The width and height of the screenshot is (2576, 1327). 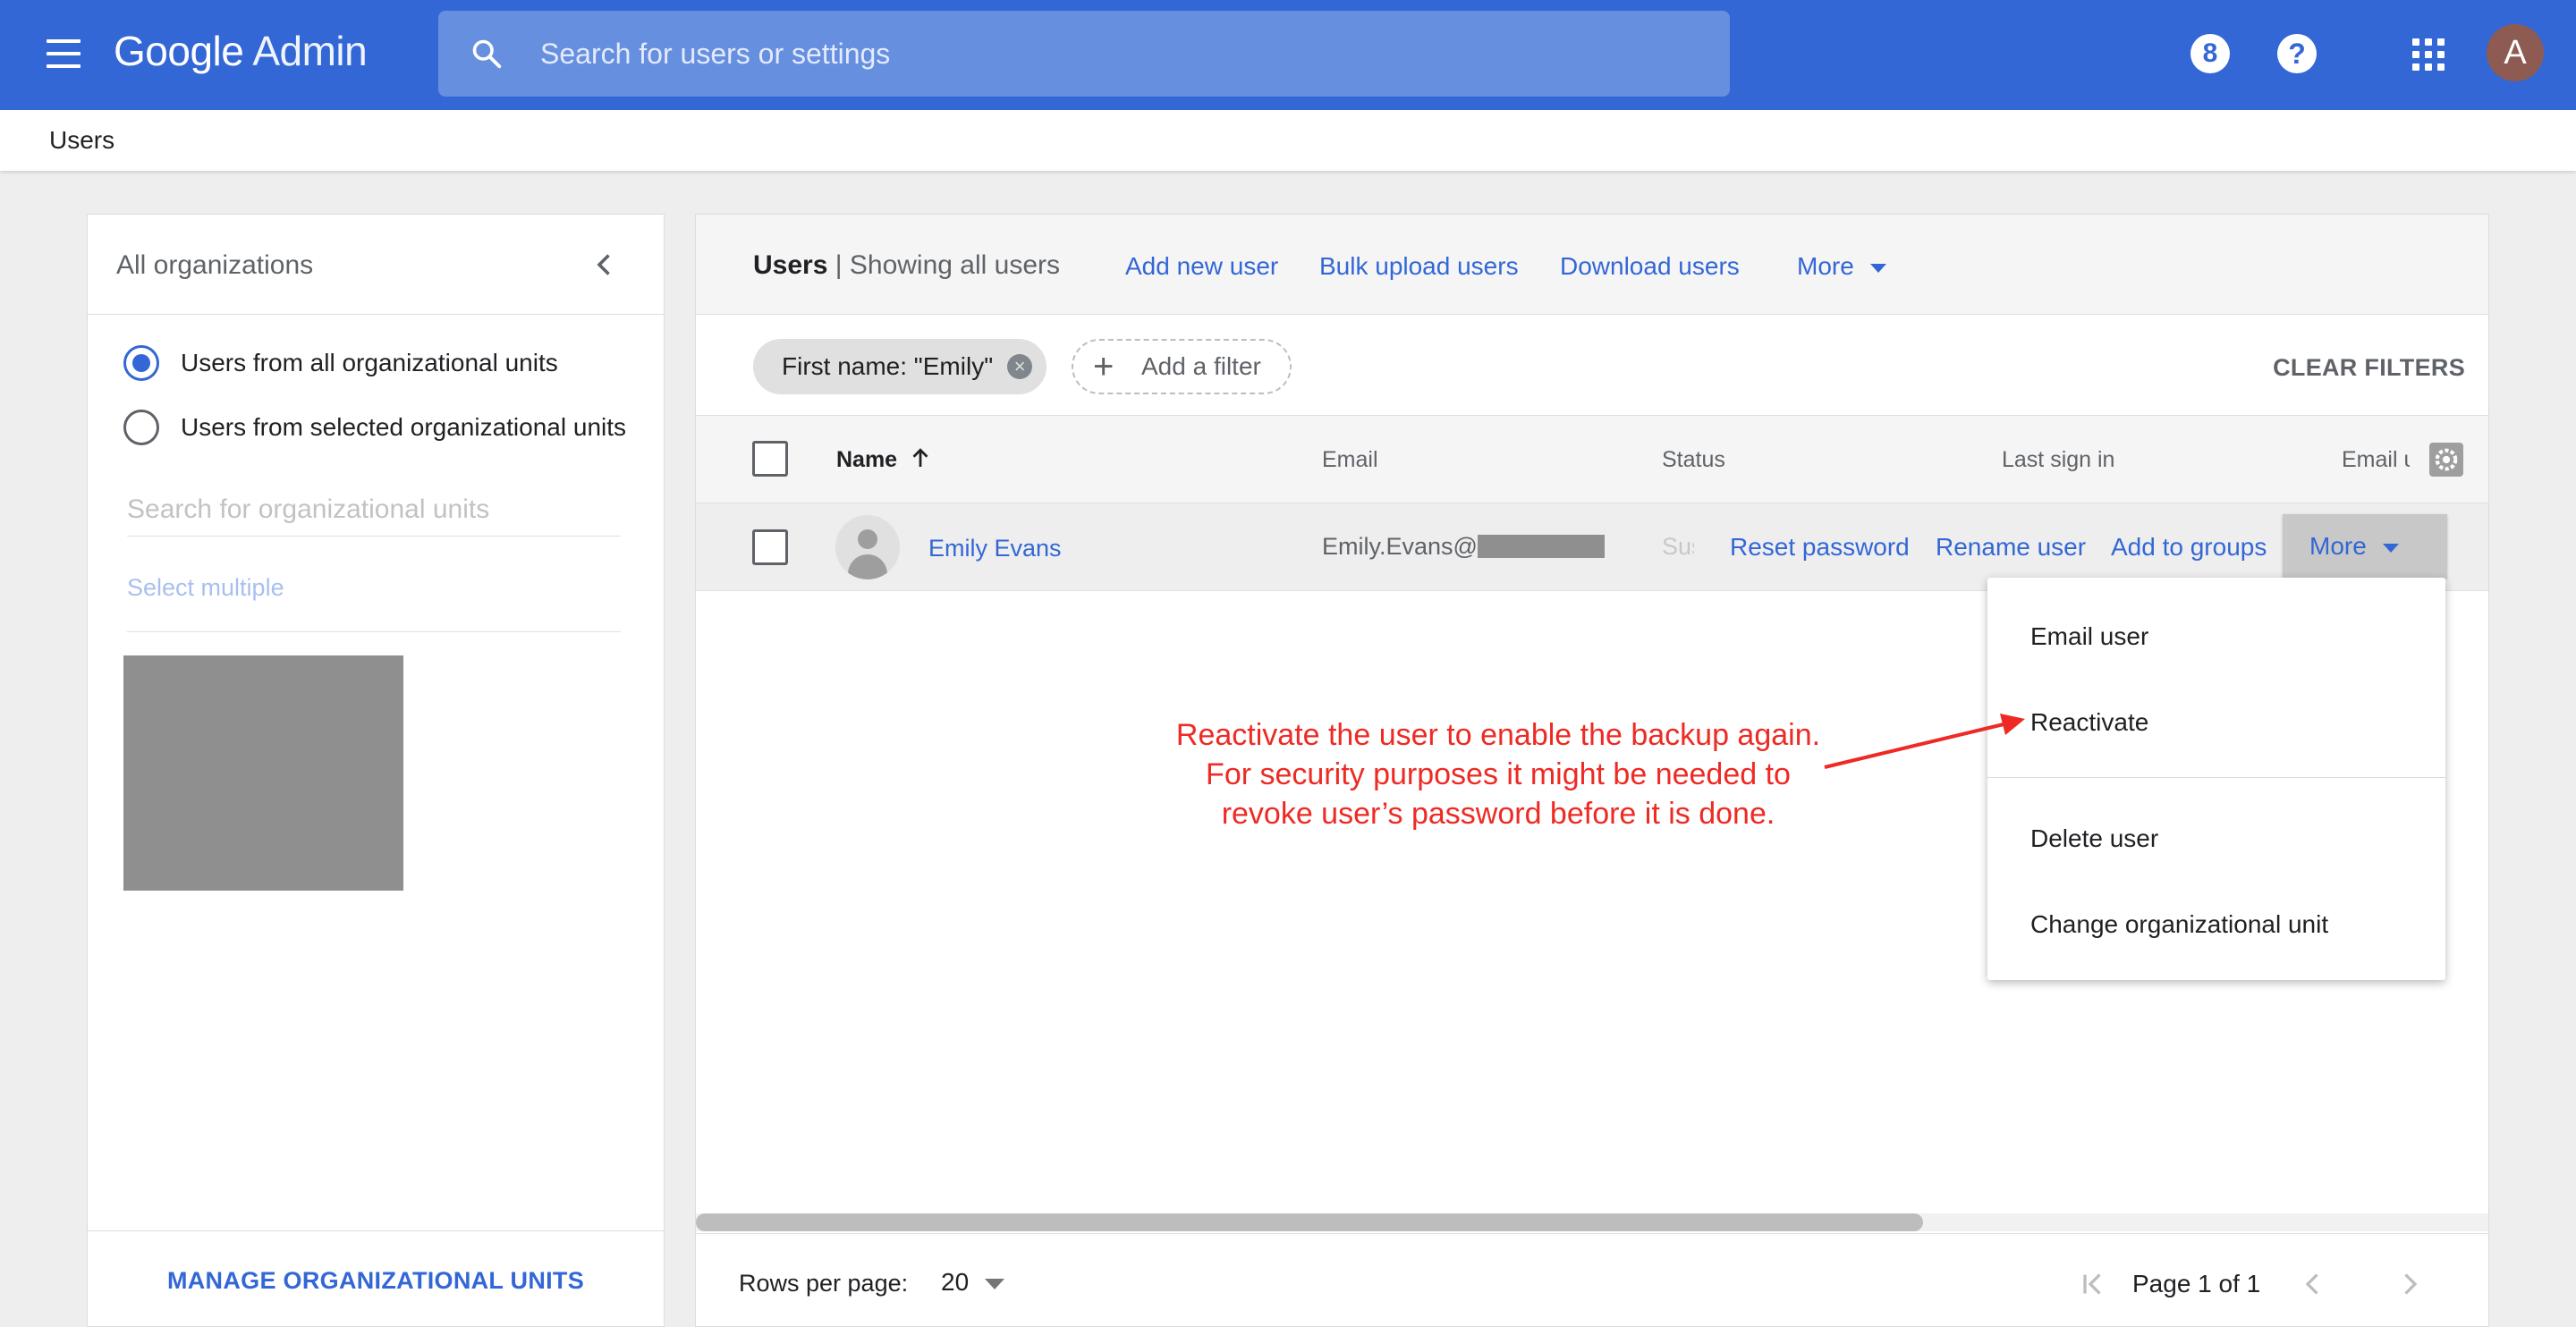 I want to click on column-settings-gear-icon, so click(x=2446, y=460).